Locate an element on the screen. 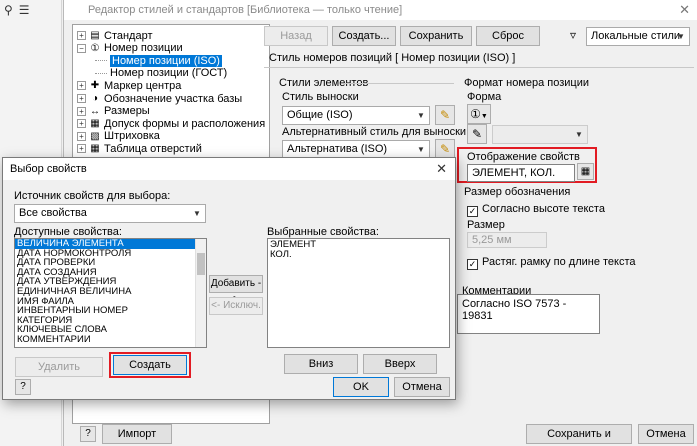 This screenshot has width=697, height=446. alt-leader-style-value: Альтернатива (ISO) is located at coordinates (337, 149).